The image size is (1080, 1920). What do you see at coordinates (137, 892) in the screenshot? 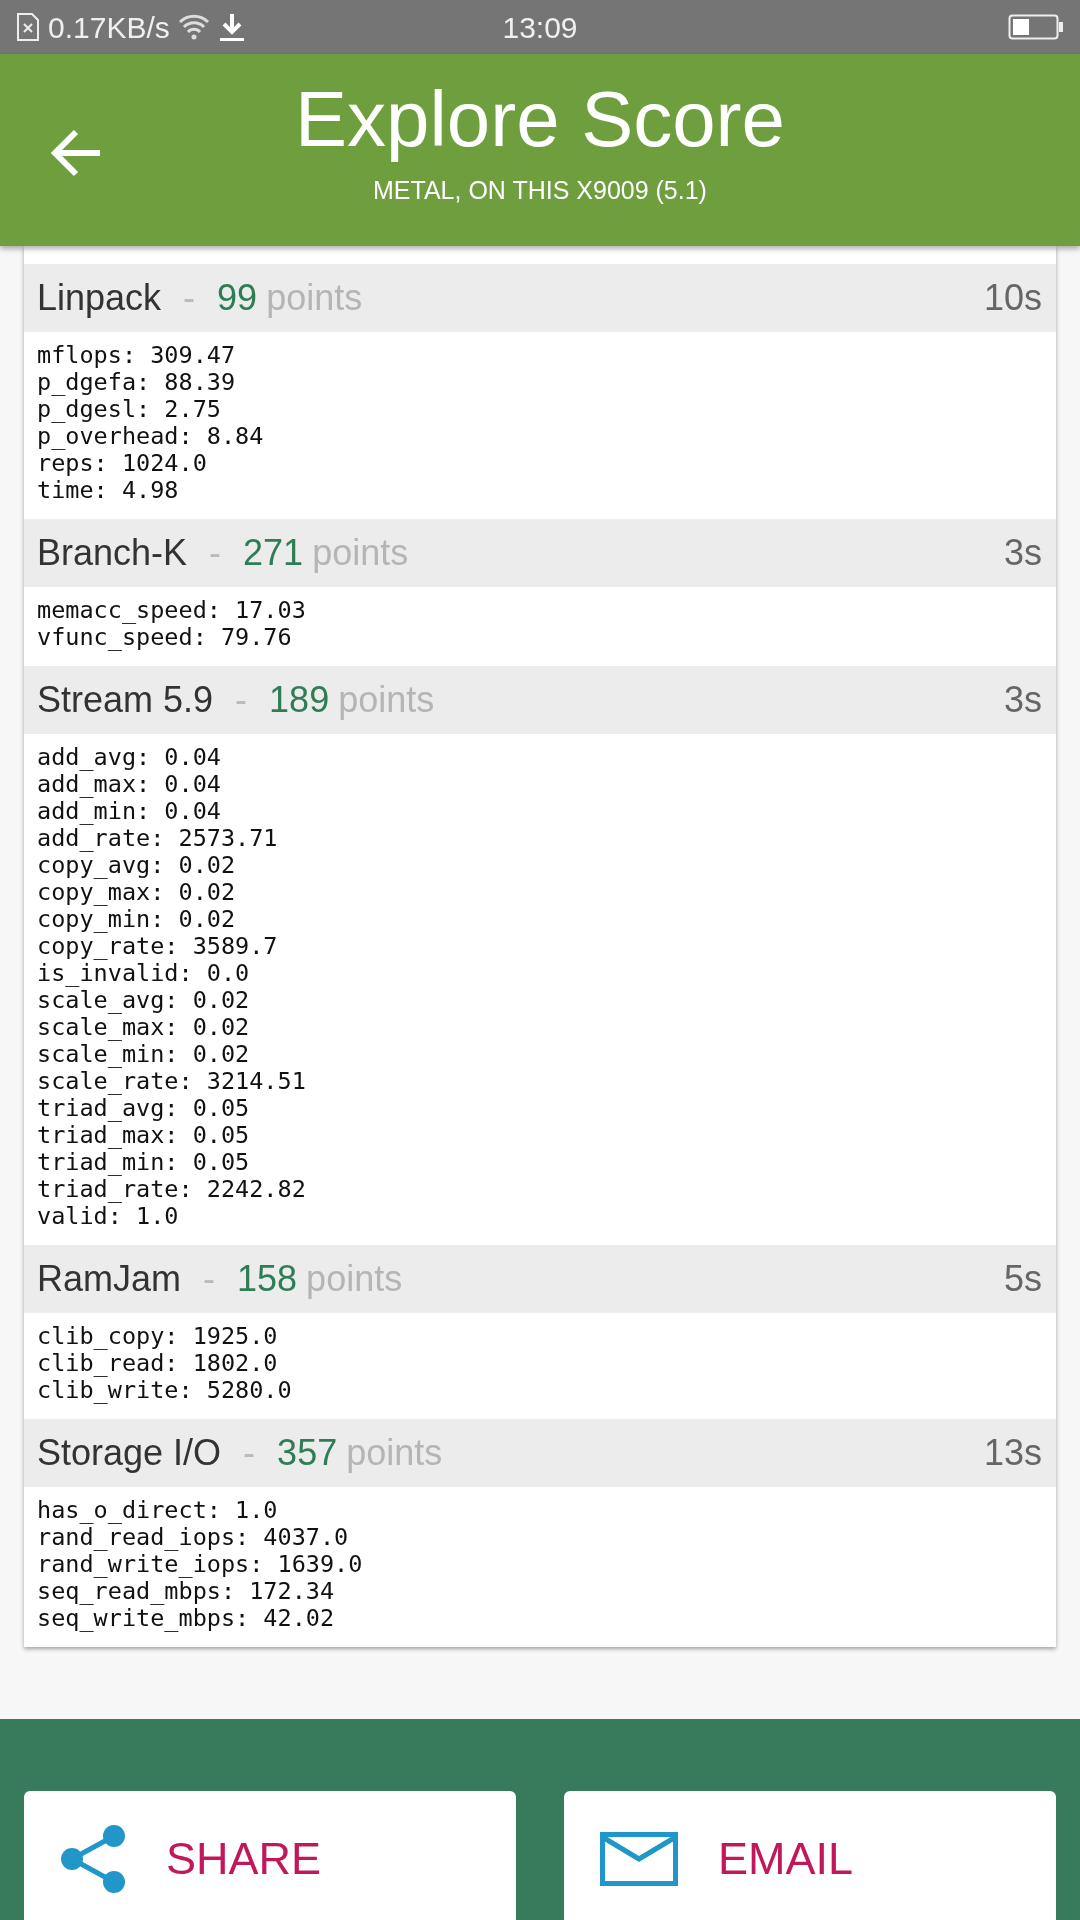
I see `metric-line: copy_max: 0.02` at bounding box center [137, 892].